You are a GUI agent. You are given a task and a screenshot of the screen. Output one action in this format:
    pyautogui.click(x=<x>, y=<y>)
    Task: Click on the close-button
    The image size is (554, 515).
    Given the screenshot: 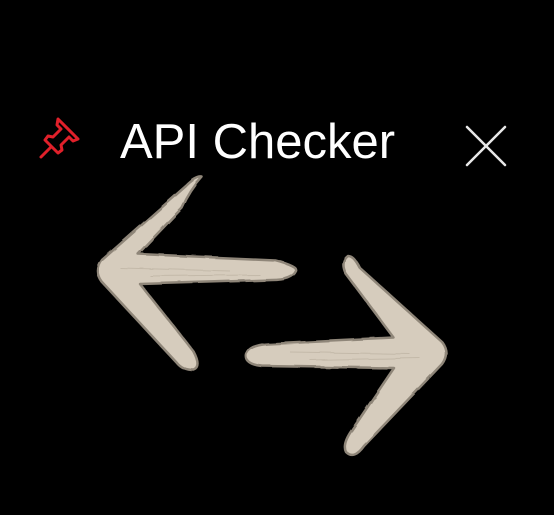 What is the action you would take?
    pyautogui.click(x=486, y=146)
    